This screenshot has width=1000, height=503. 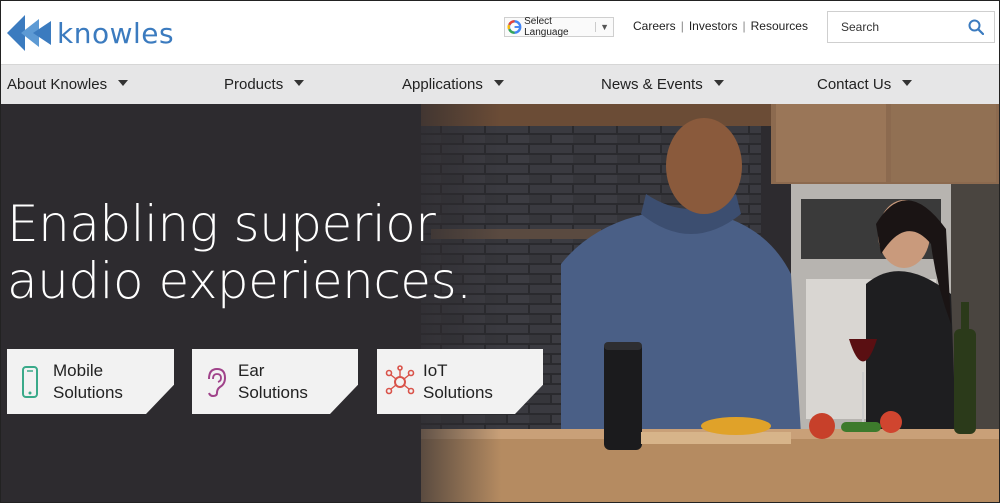 What do you see at coordinates (654, 26) in the screenshot?
I see `careers-link: Careers` at bounding box center [654, 26].